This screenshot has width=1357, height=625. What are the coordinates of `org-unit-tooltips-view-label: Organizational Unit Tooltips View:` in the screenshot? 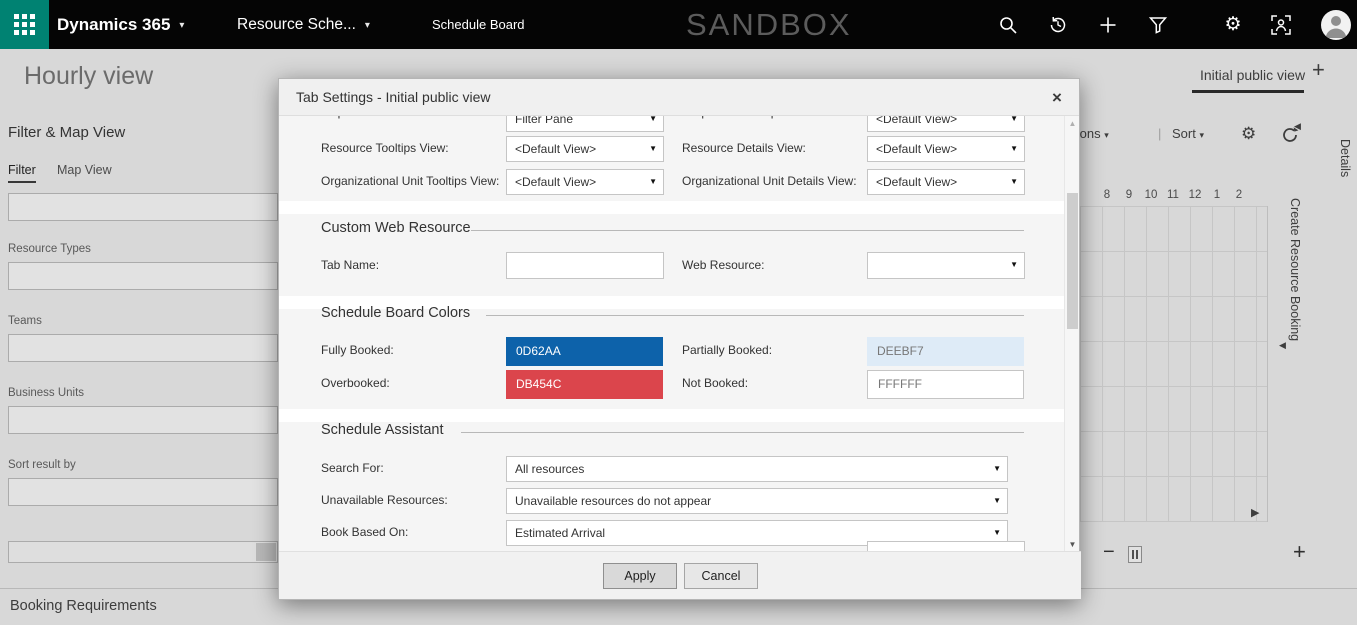 It's located at (410, 181).